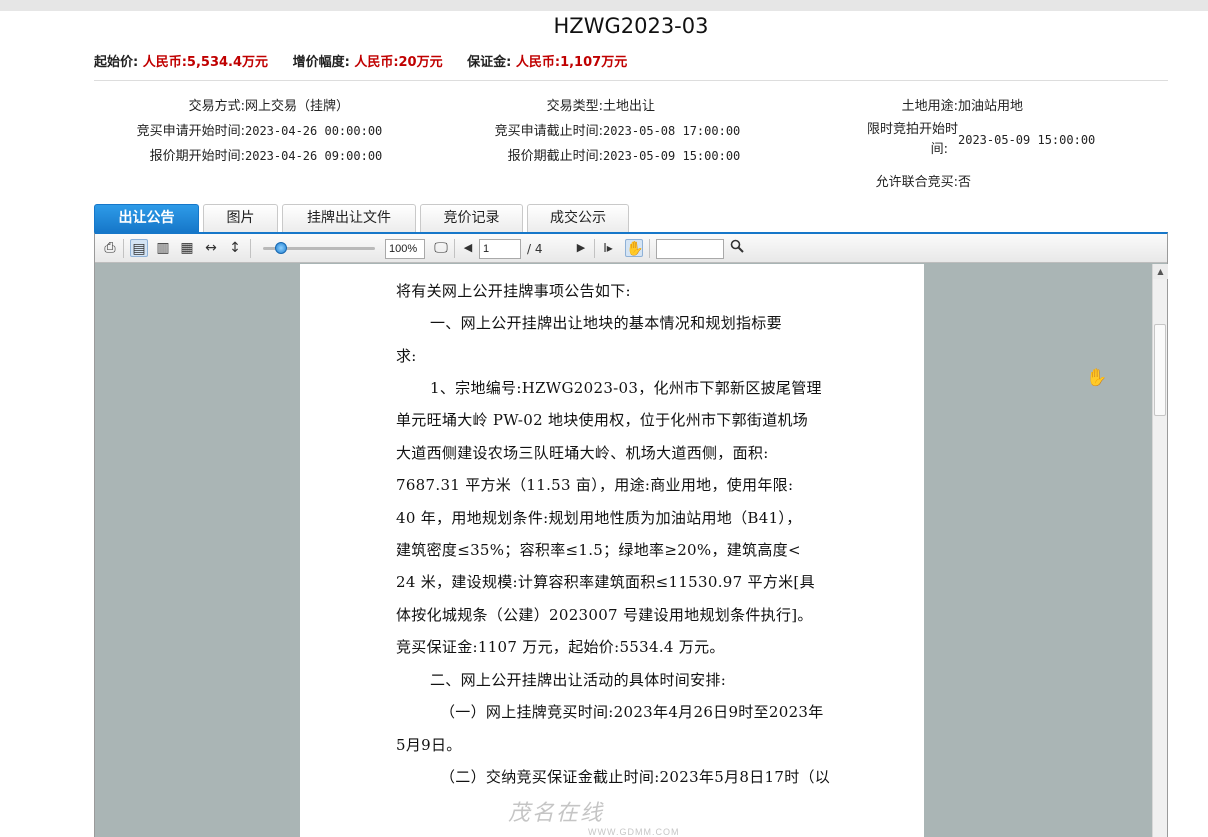 The height and width of the screenshot is (837, 1208). Describe the element at coordinates (216, 106) in the screenshot. I see `trade-method-label: 交易方式:` at that location.